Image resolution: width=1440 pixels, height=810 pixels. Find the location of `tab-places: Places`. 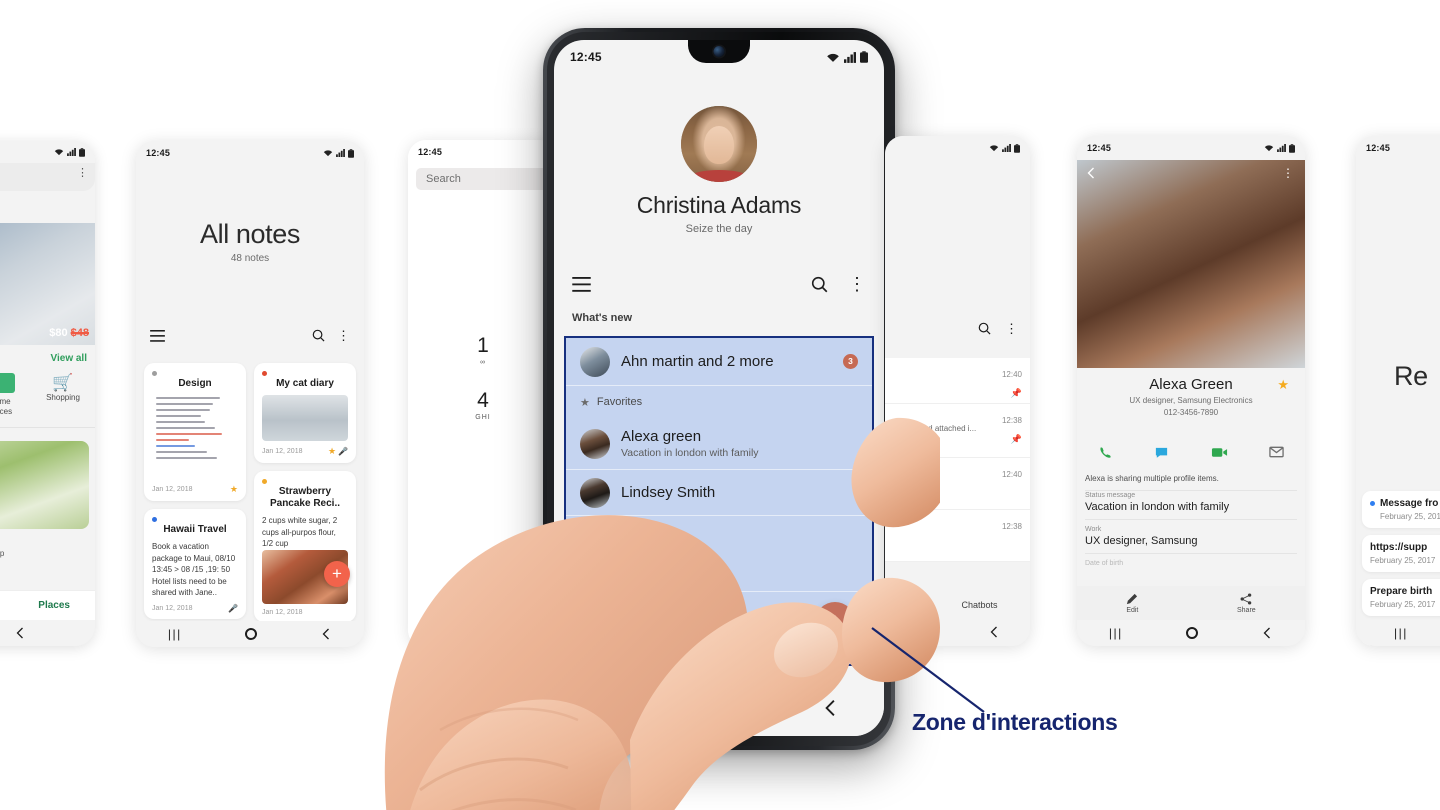

tab-places: Places is located at coordinates (54, 605).